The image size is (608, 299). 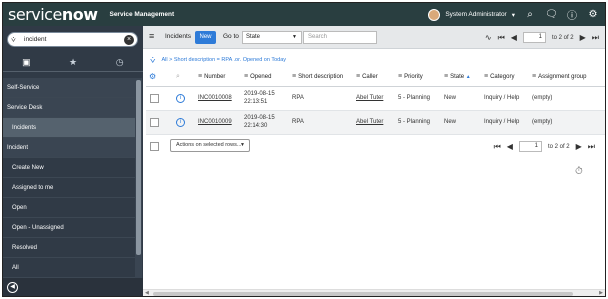 I want to click on opened-time: 22:13:51, so click(x=256, y=102).